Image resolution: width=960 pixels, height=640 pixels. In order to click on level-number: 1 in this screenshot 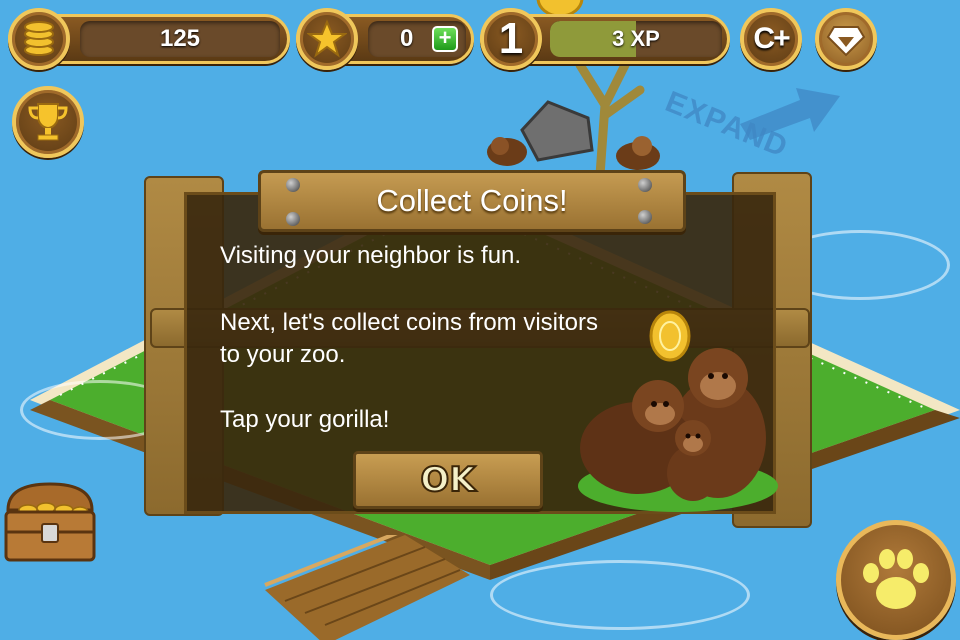, I will do `click(511, 38)`.